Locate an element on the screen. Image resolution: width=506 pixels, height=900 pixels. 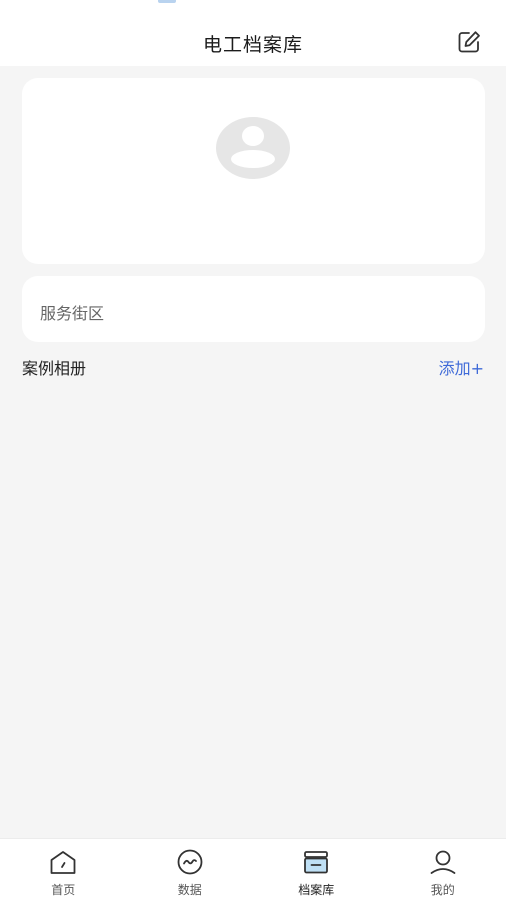
edit-icon is located at coordinates (469, 42).